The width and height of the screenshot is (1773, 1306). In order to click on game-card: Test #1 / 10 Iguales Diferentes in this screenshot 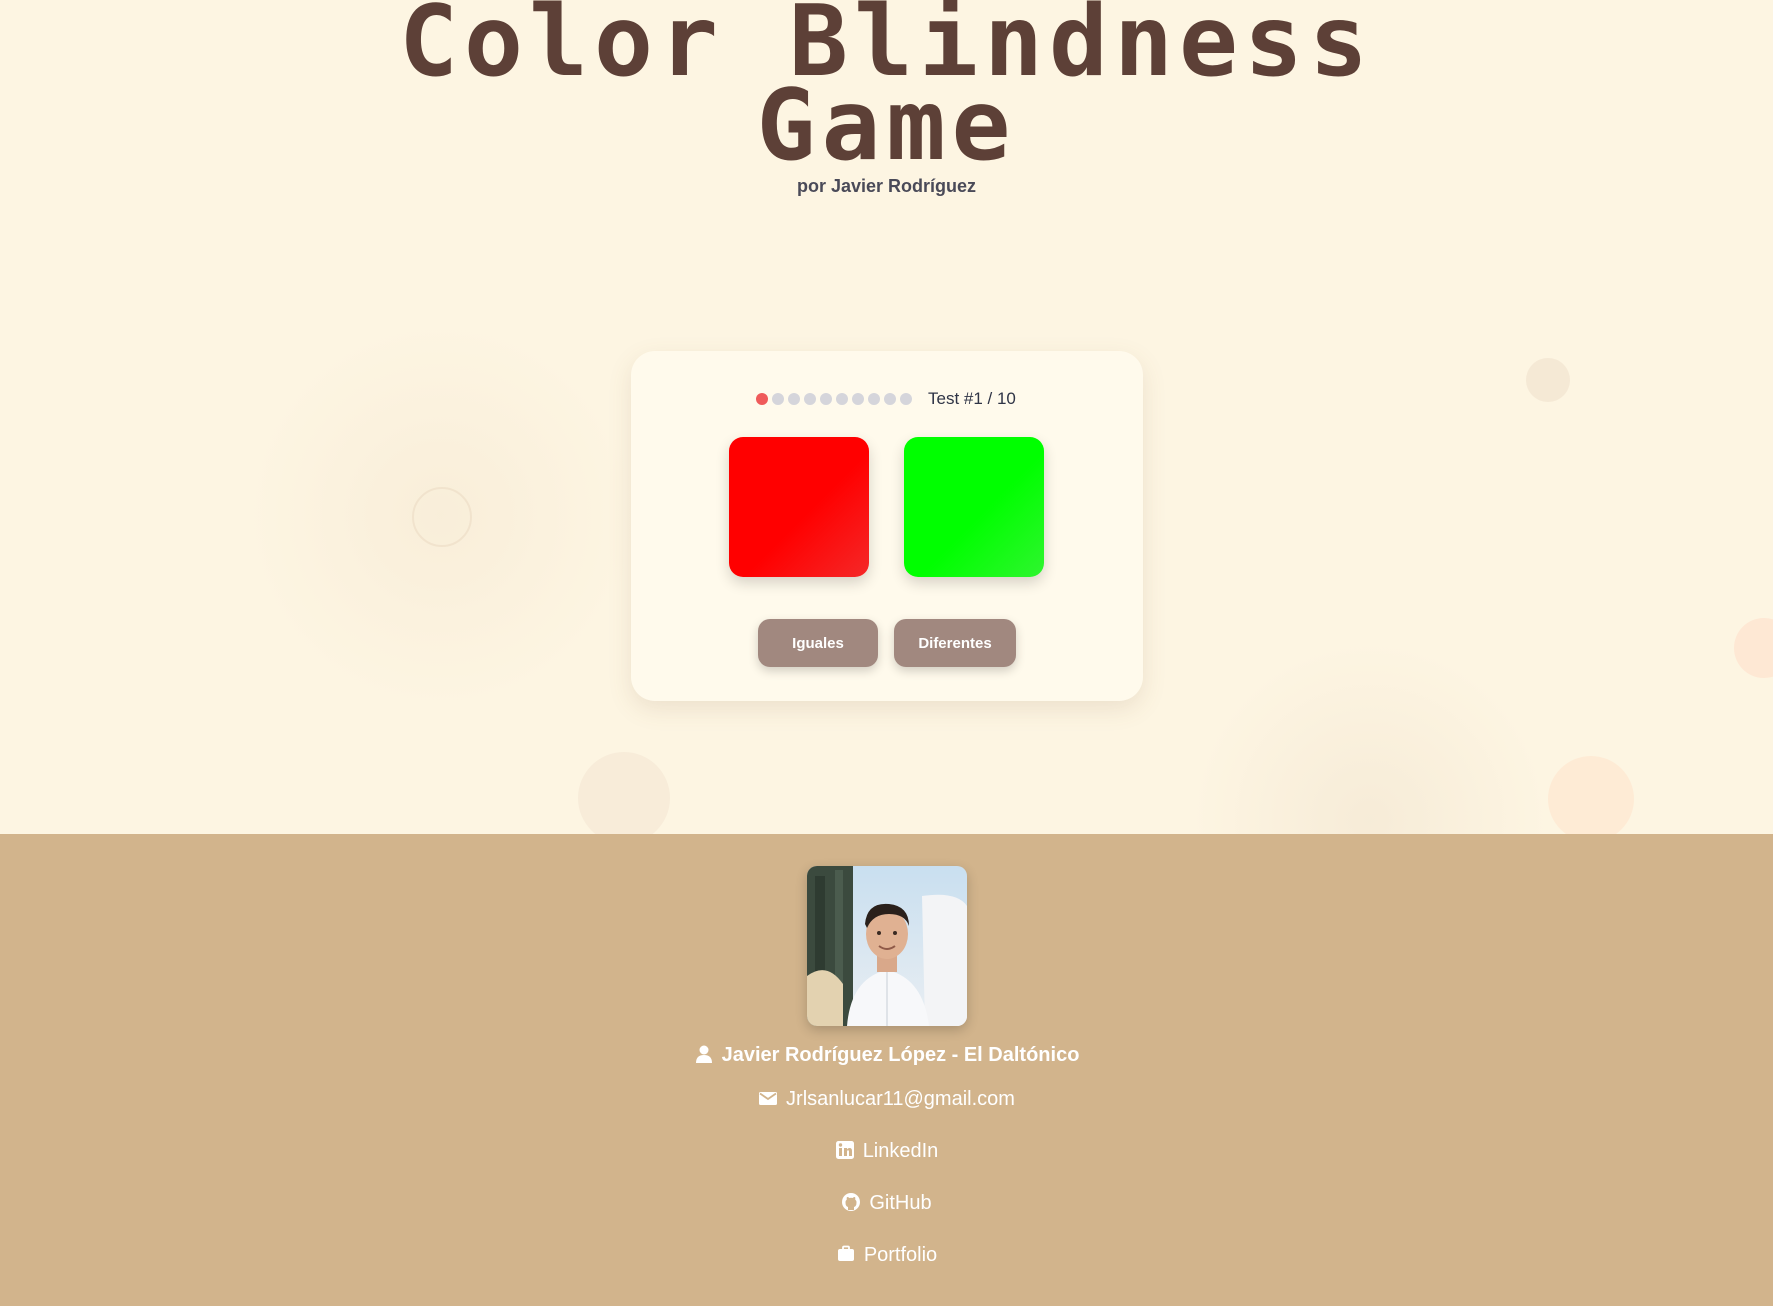, I will do `click(887, 526)`.